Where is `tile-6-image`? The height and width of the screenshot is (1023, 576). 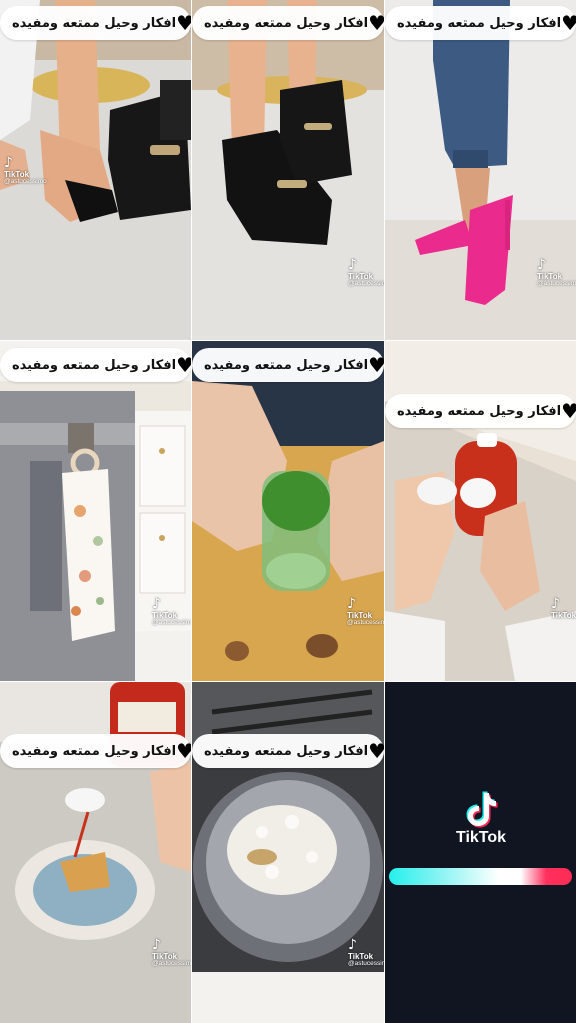
tile-6-image is located at coordinates (480, 511).